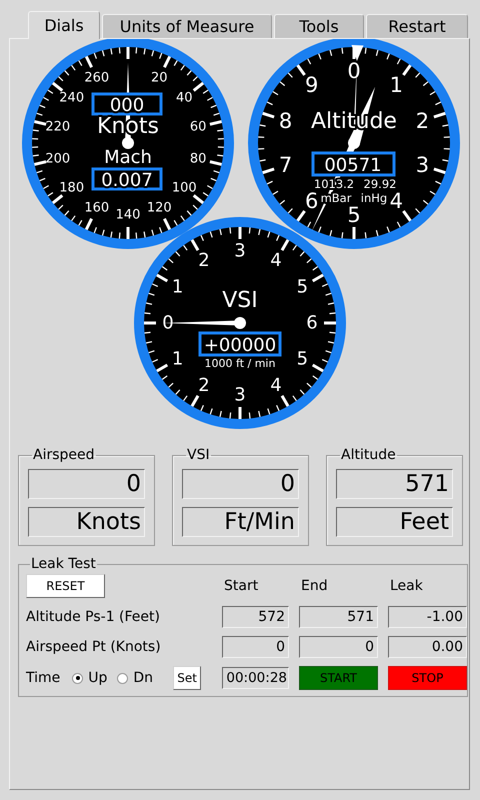 The image size is (480, 800). I want to click on value-display: -1.00, so click(427, 617).